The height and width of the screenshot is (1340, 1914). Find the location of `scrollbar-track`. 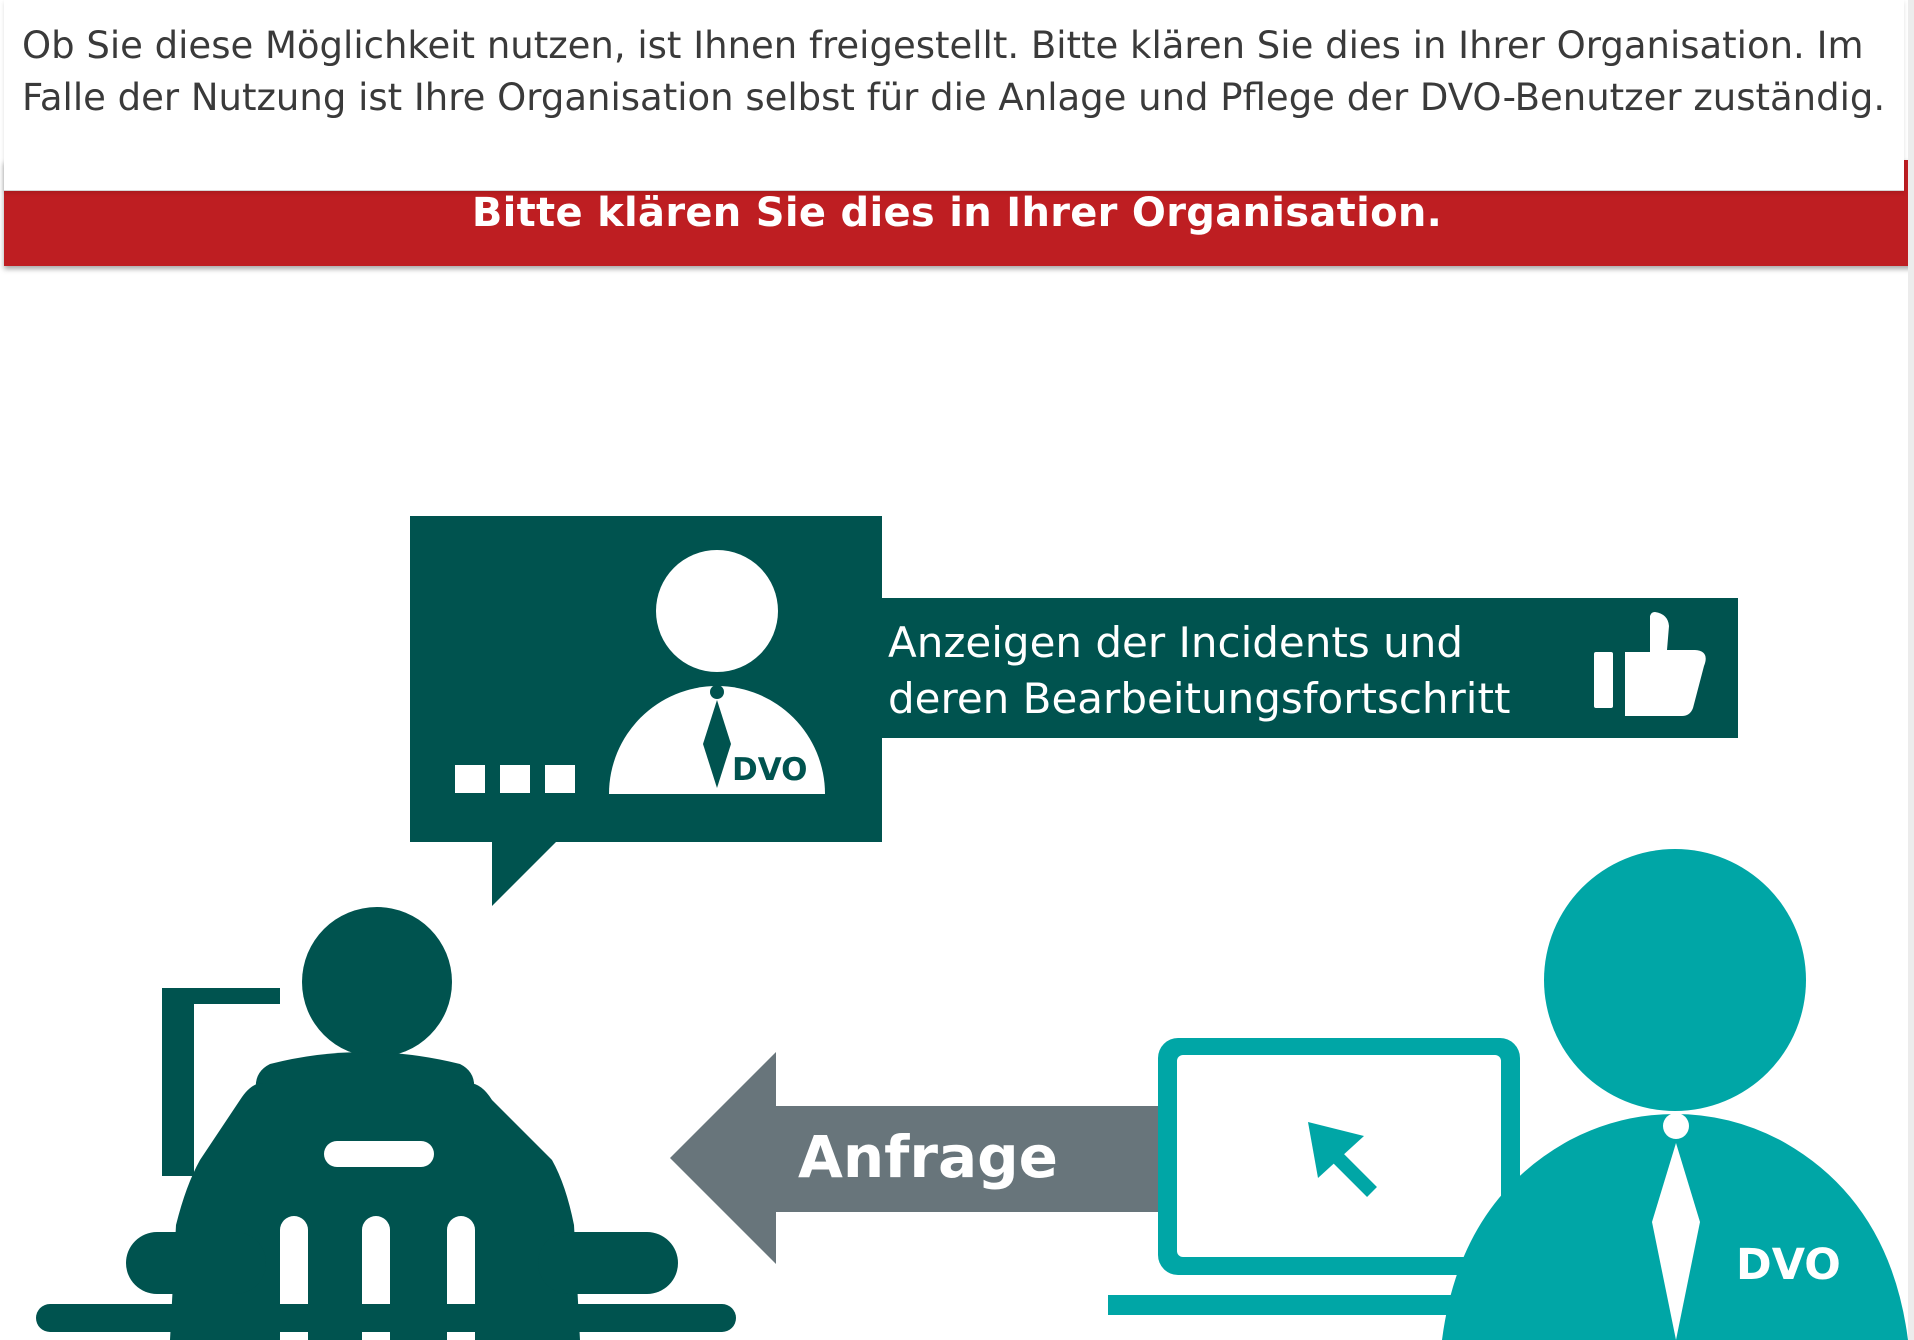

scrollbar-track is located at coordinates (1911, 670).